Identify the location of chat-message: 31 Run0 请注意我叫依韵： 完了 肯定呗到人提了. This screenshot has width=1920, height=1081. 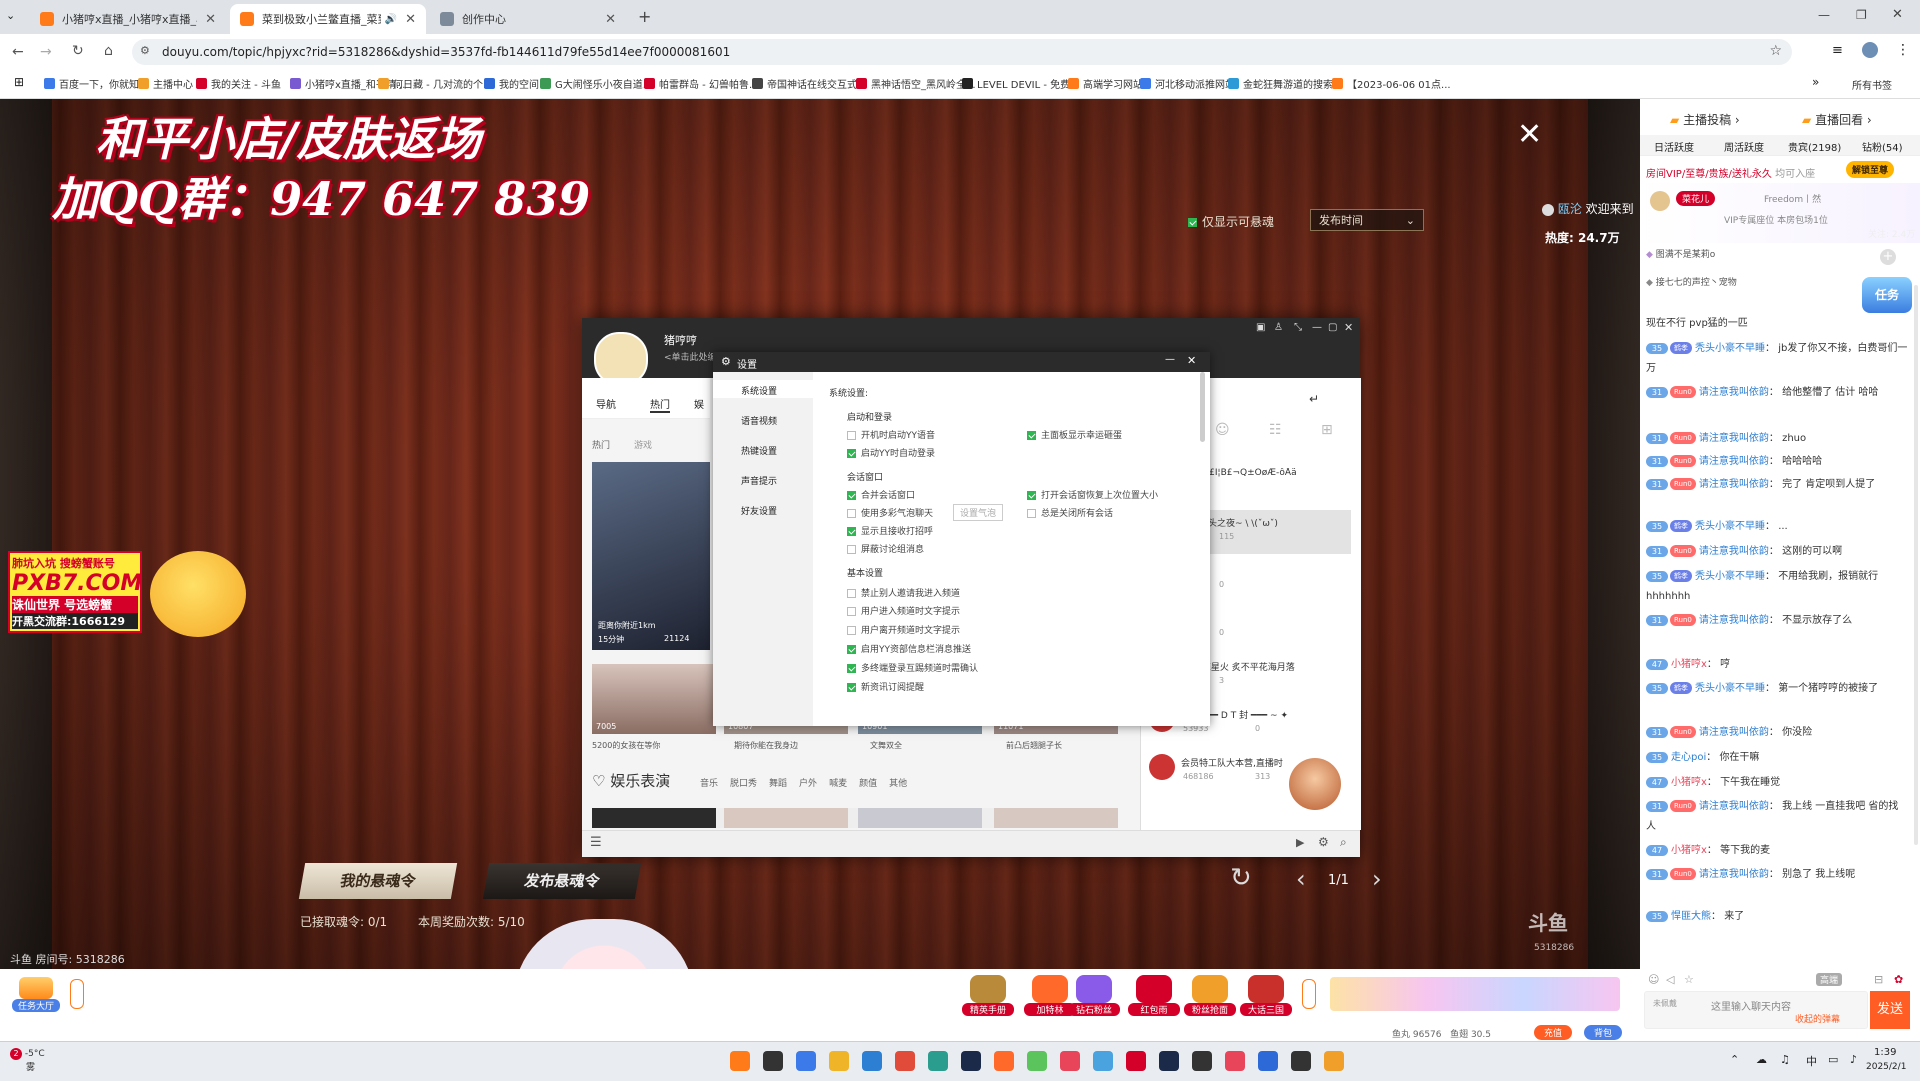
(1777, 485).